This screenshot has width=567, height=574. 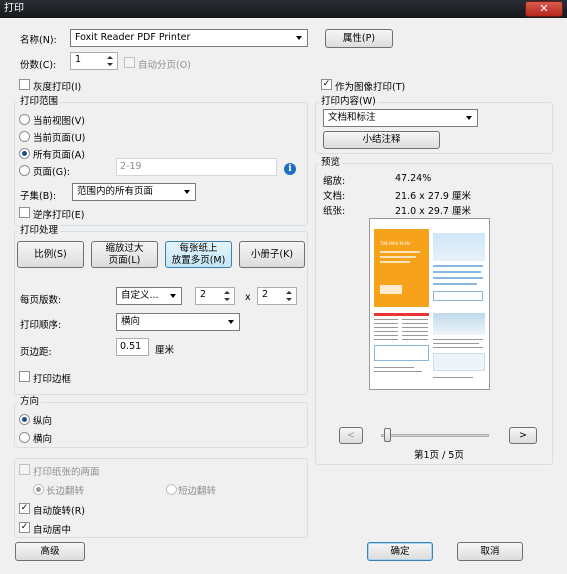 What do you see at coordinates (197, 491) in the screenshot?
I see `short-edge-label: 短边翻转` at bounding box center [197, 491].